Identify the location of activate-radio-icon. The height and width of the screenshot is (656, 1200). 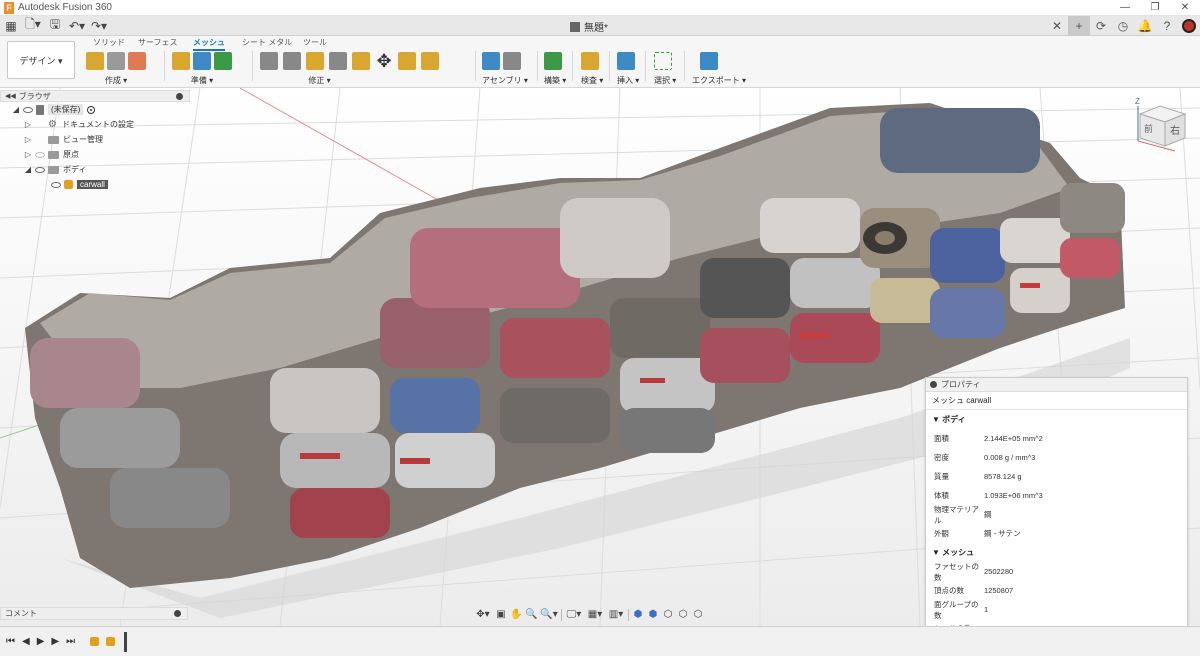
(91, 109).